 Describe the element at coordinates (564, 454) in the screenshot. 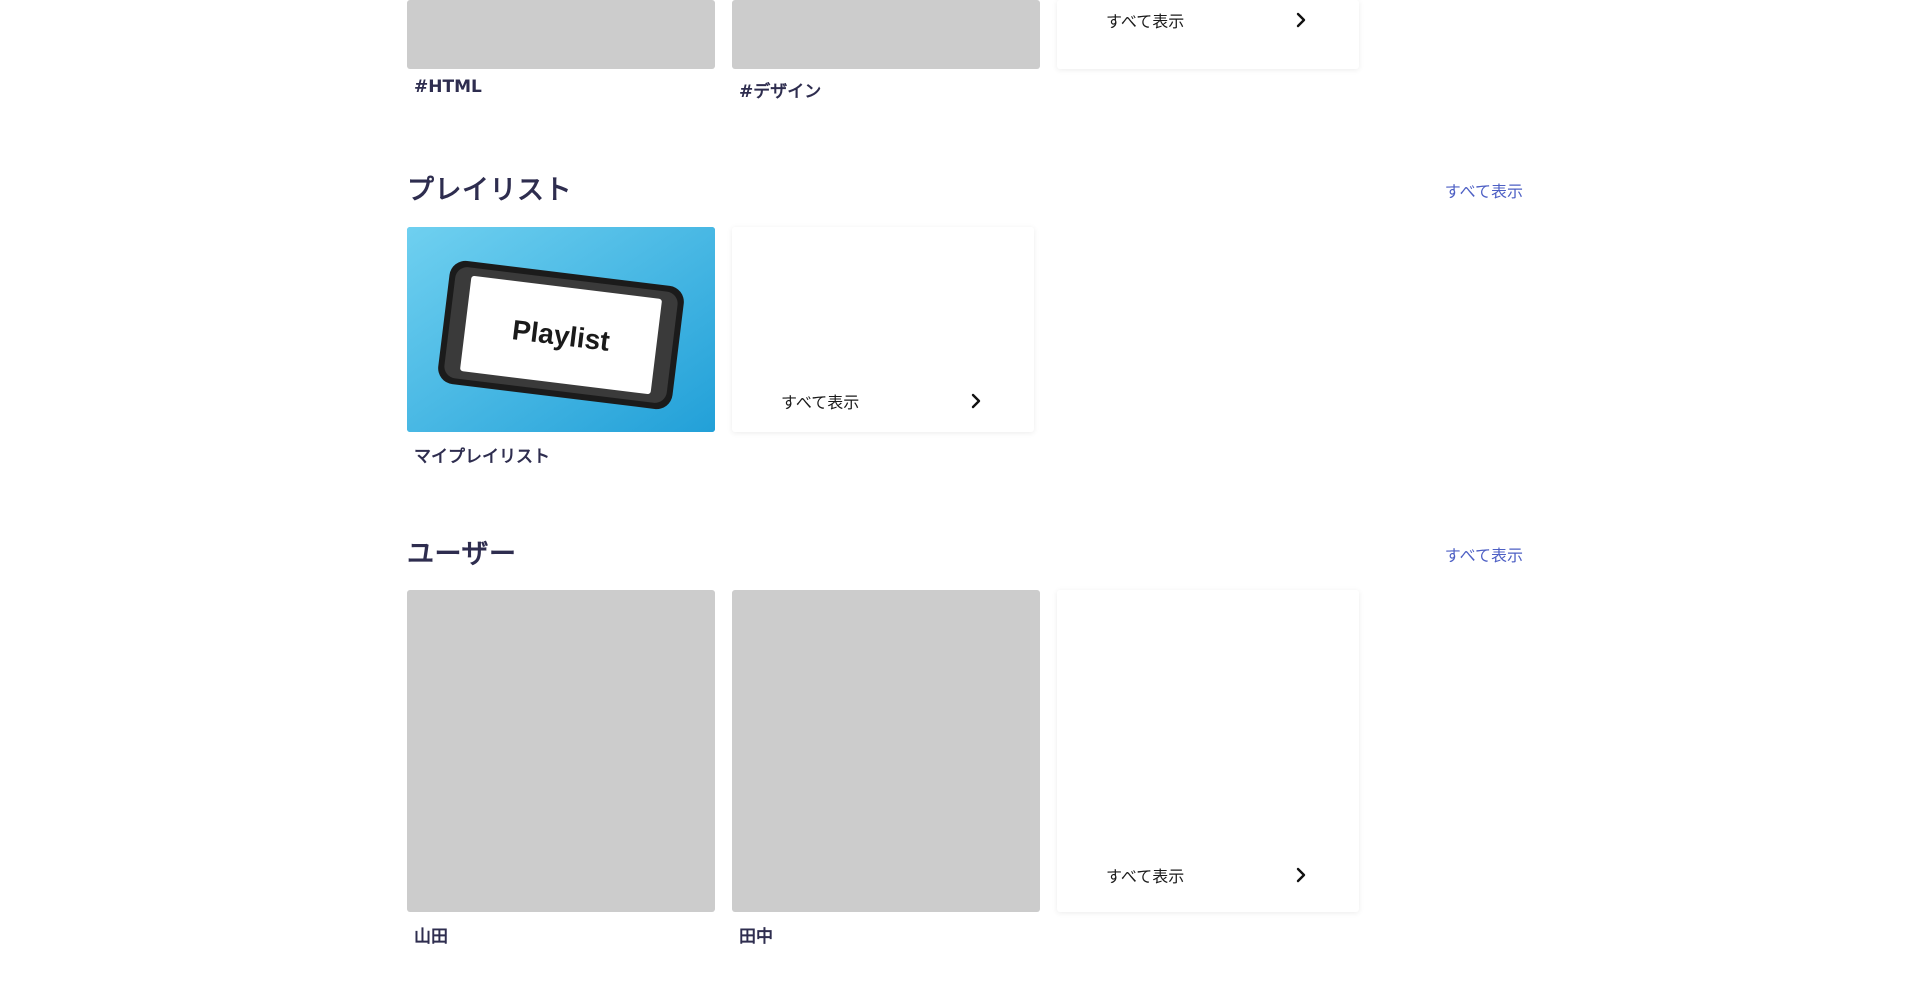

I see `playlist-label: マイプレイリスト` at that location.